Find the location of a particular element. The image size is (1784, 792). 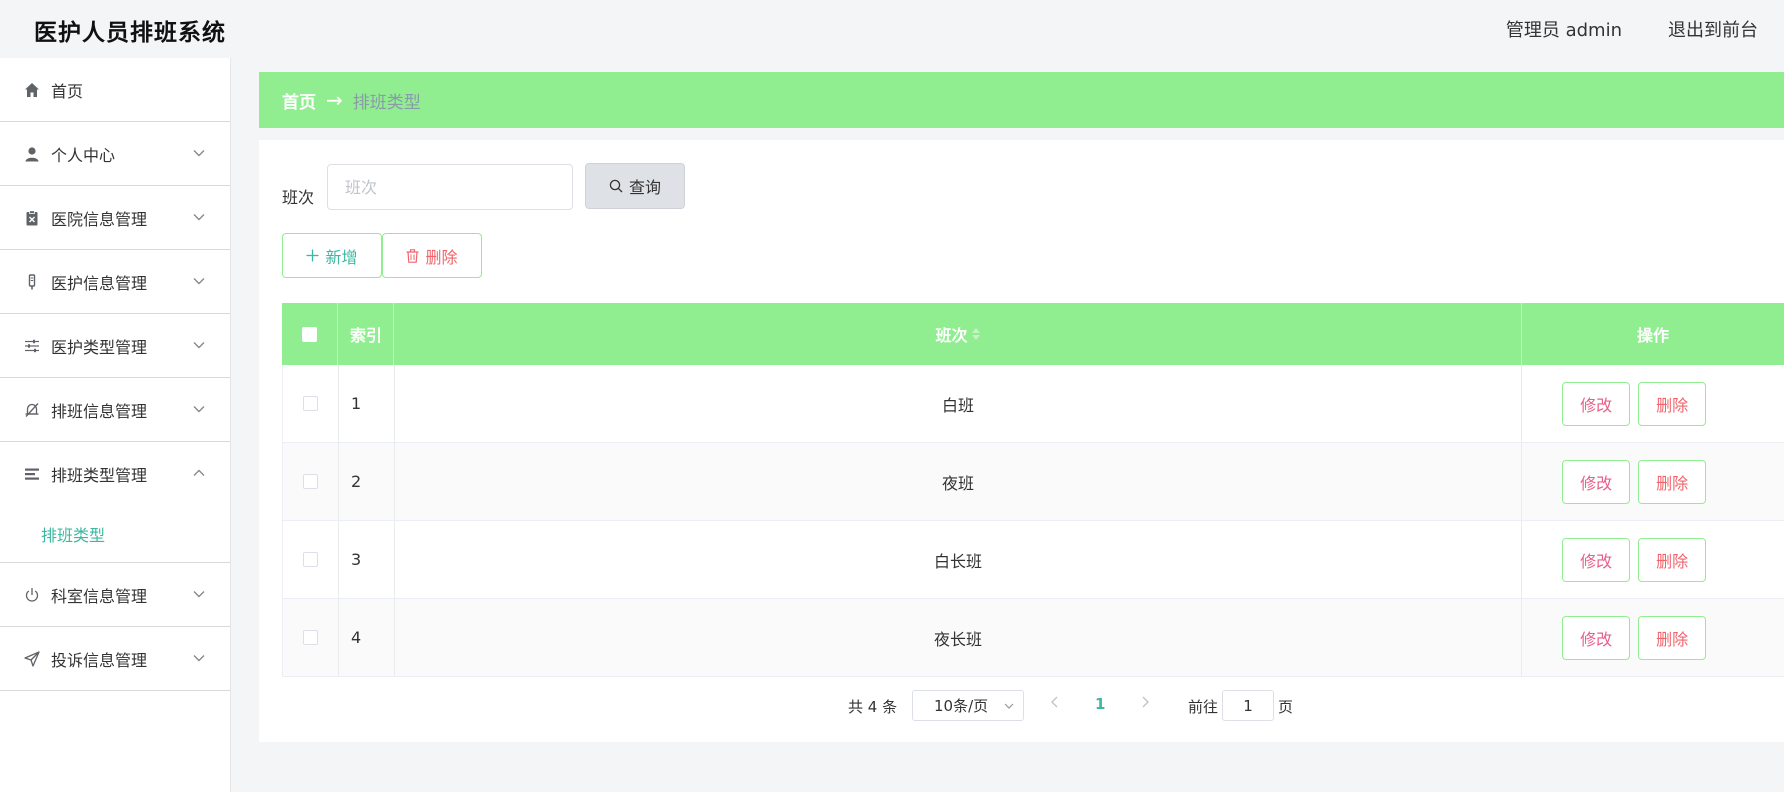

send-icon is located at coordinates (32, 659).